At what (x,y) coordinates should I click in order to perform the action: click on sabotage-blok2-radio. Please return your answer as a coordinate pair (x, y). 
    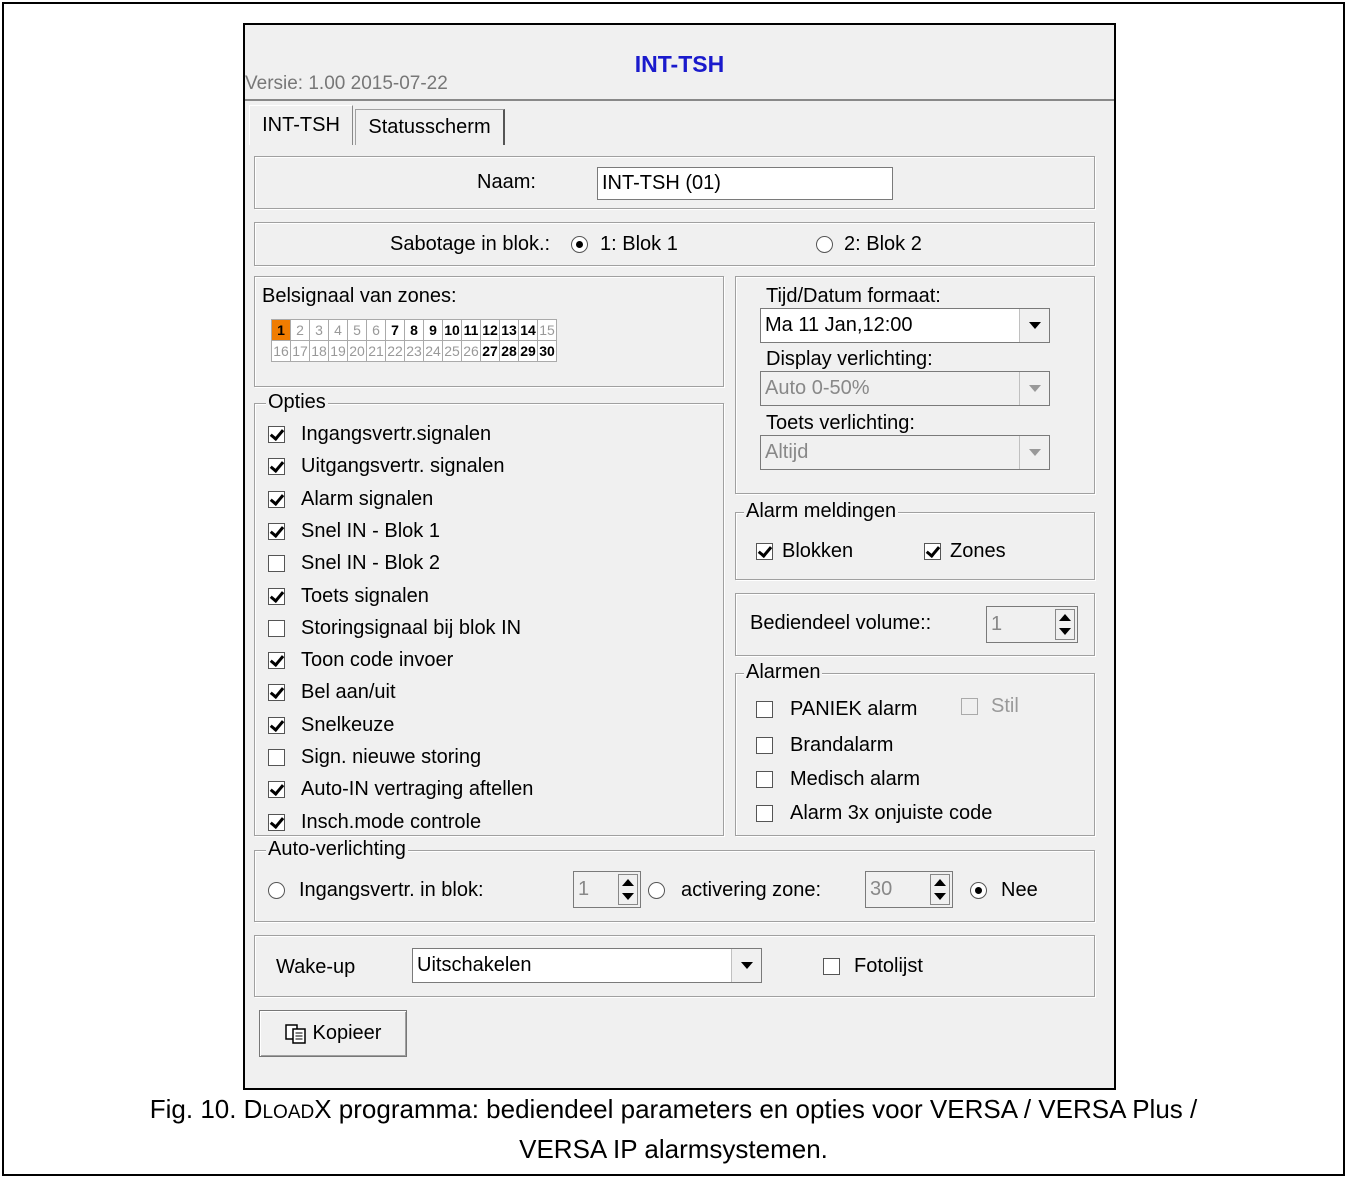
    Looking at the image, I should click on (824, 244).